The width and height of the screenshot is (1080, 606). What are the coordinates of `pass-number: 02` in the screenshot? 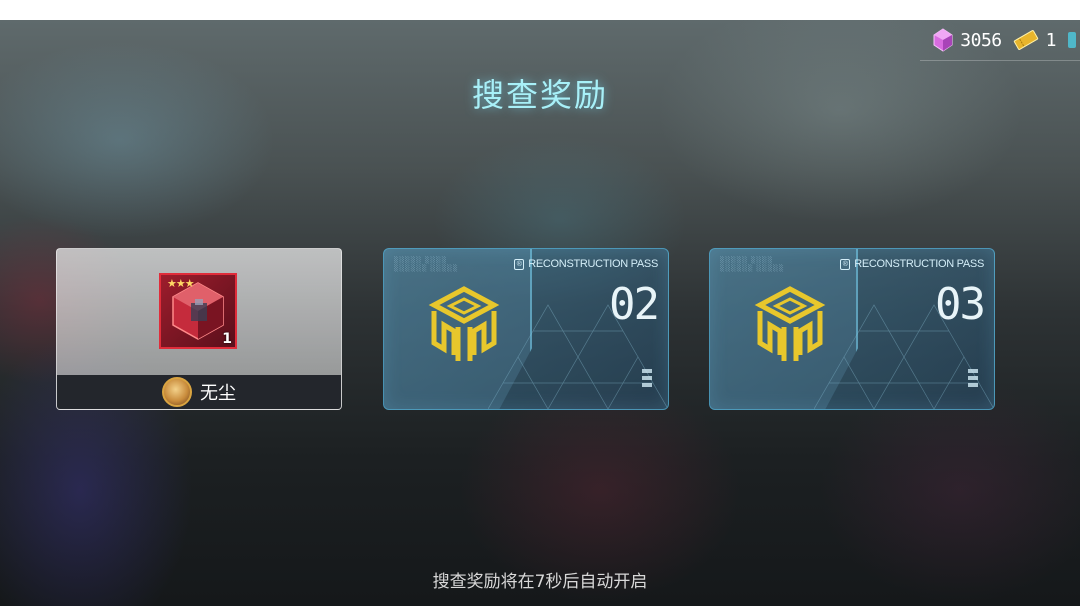 It's located at (634, 304).